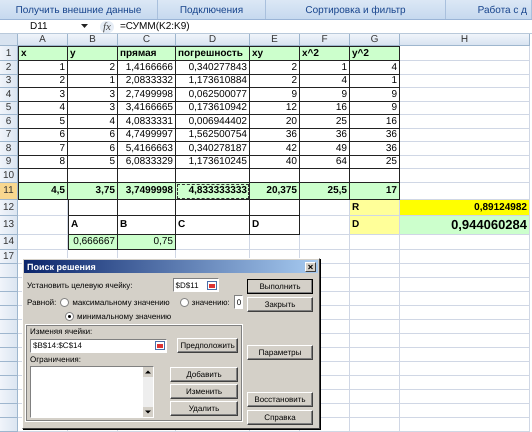 The image size is (532, 432). I want to click on target-cell-field: $D$11, so click(195, 285).